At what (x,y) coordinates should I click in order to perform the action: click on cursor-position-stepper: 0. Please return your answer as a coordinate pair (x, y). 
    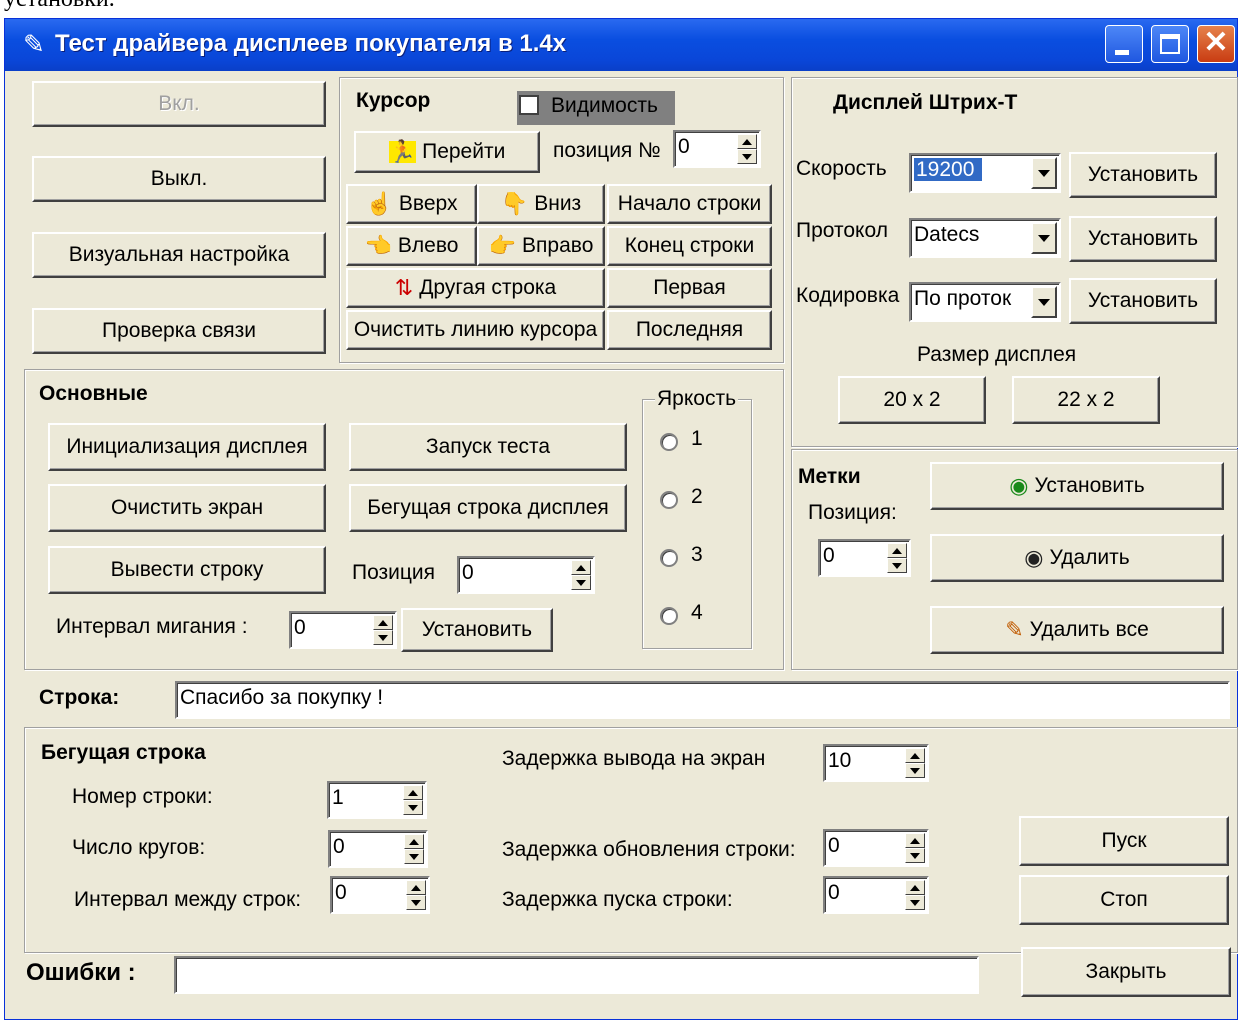
    Looking at the image, I should click on (717, 149).